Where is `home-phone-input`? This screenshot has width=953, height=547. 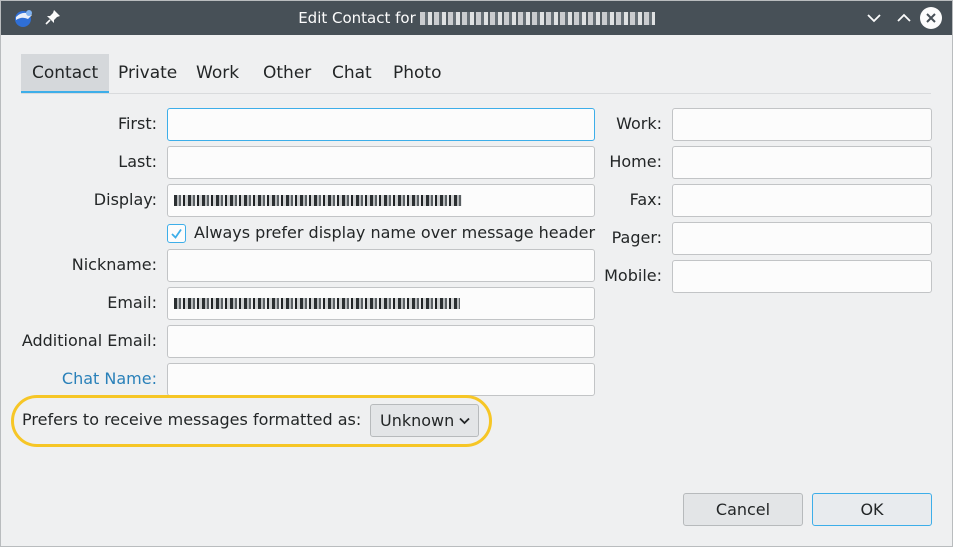
home-phone-input is located at coordinates (802, 162).